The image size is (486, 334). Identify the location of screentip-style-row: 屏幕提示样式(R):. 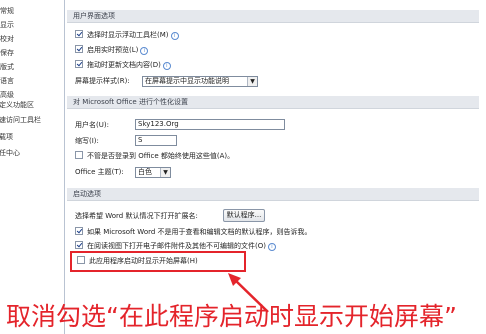
(102, 81).